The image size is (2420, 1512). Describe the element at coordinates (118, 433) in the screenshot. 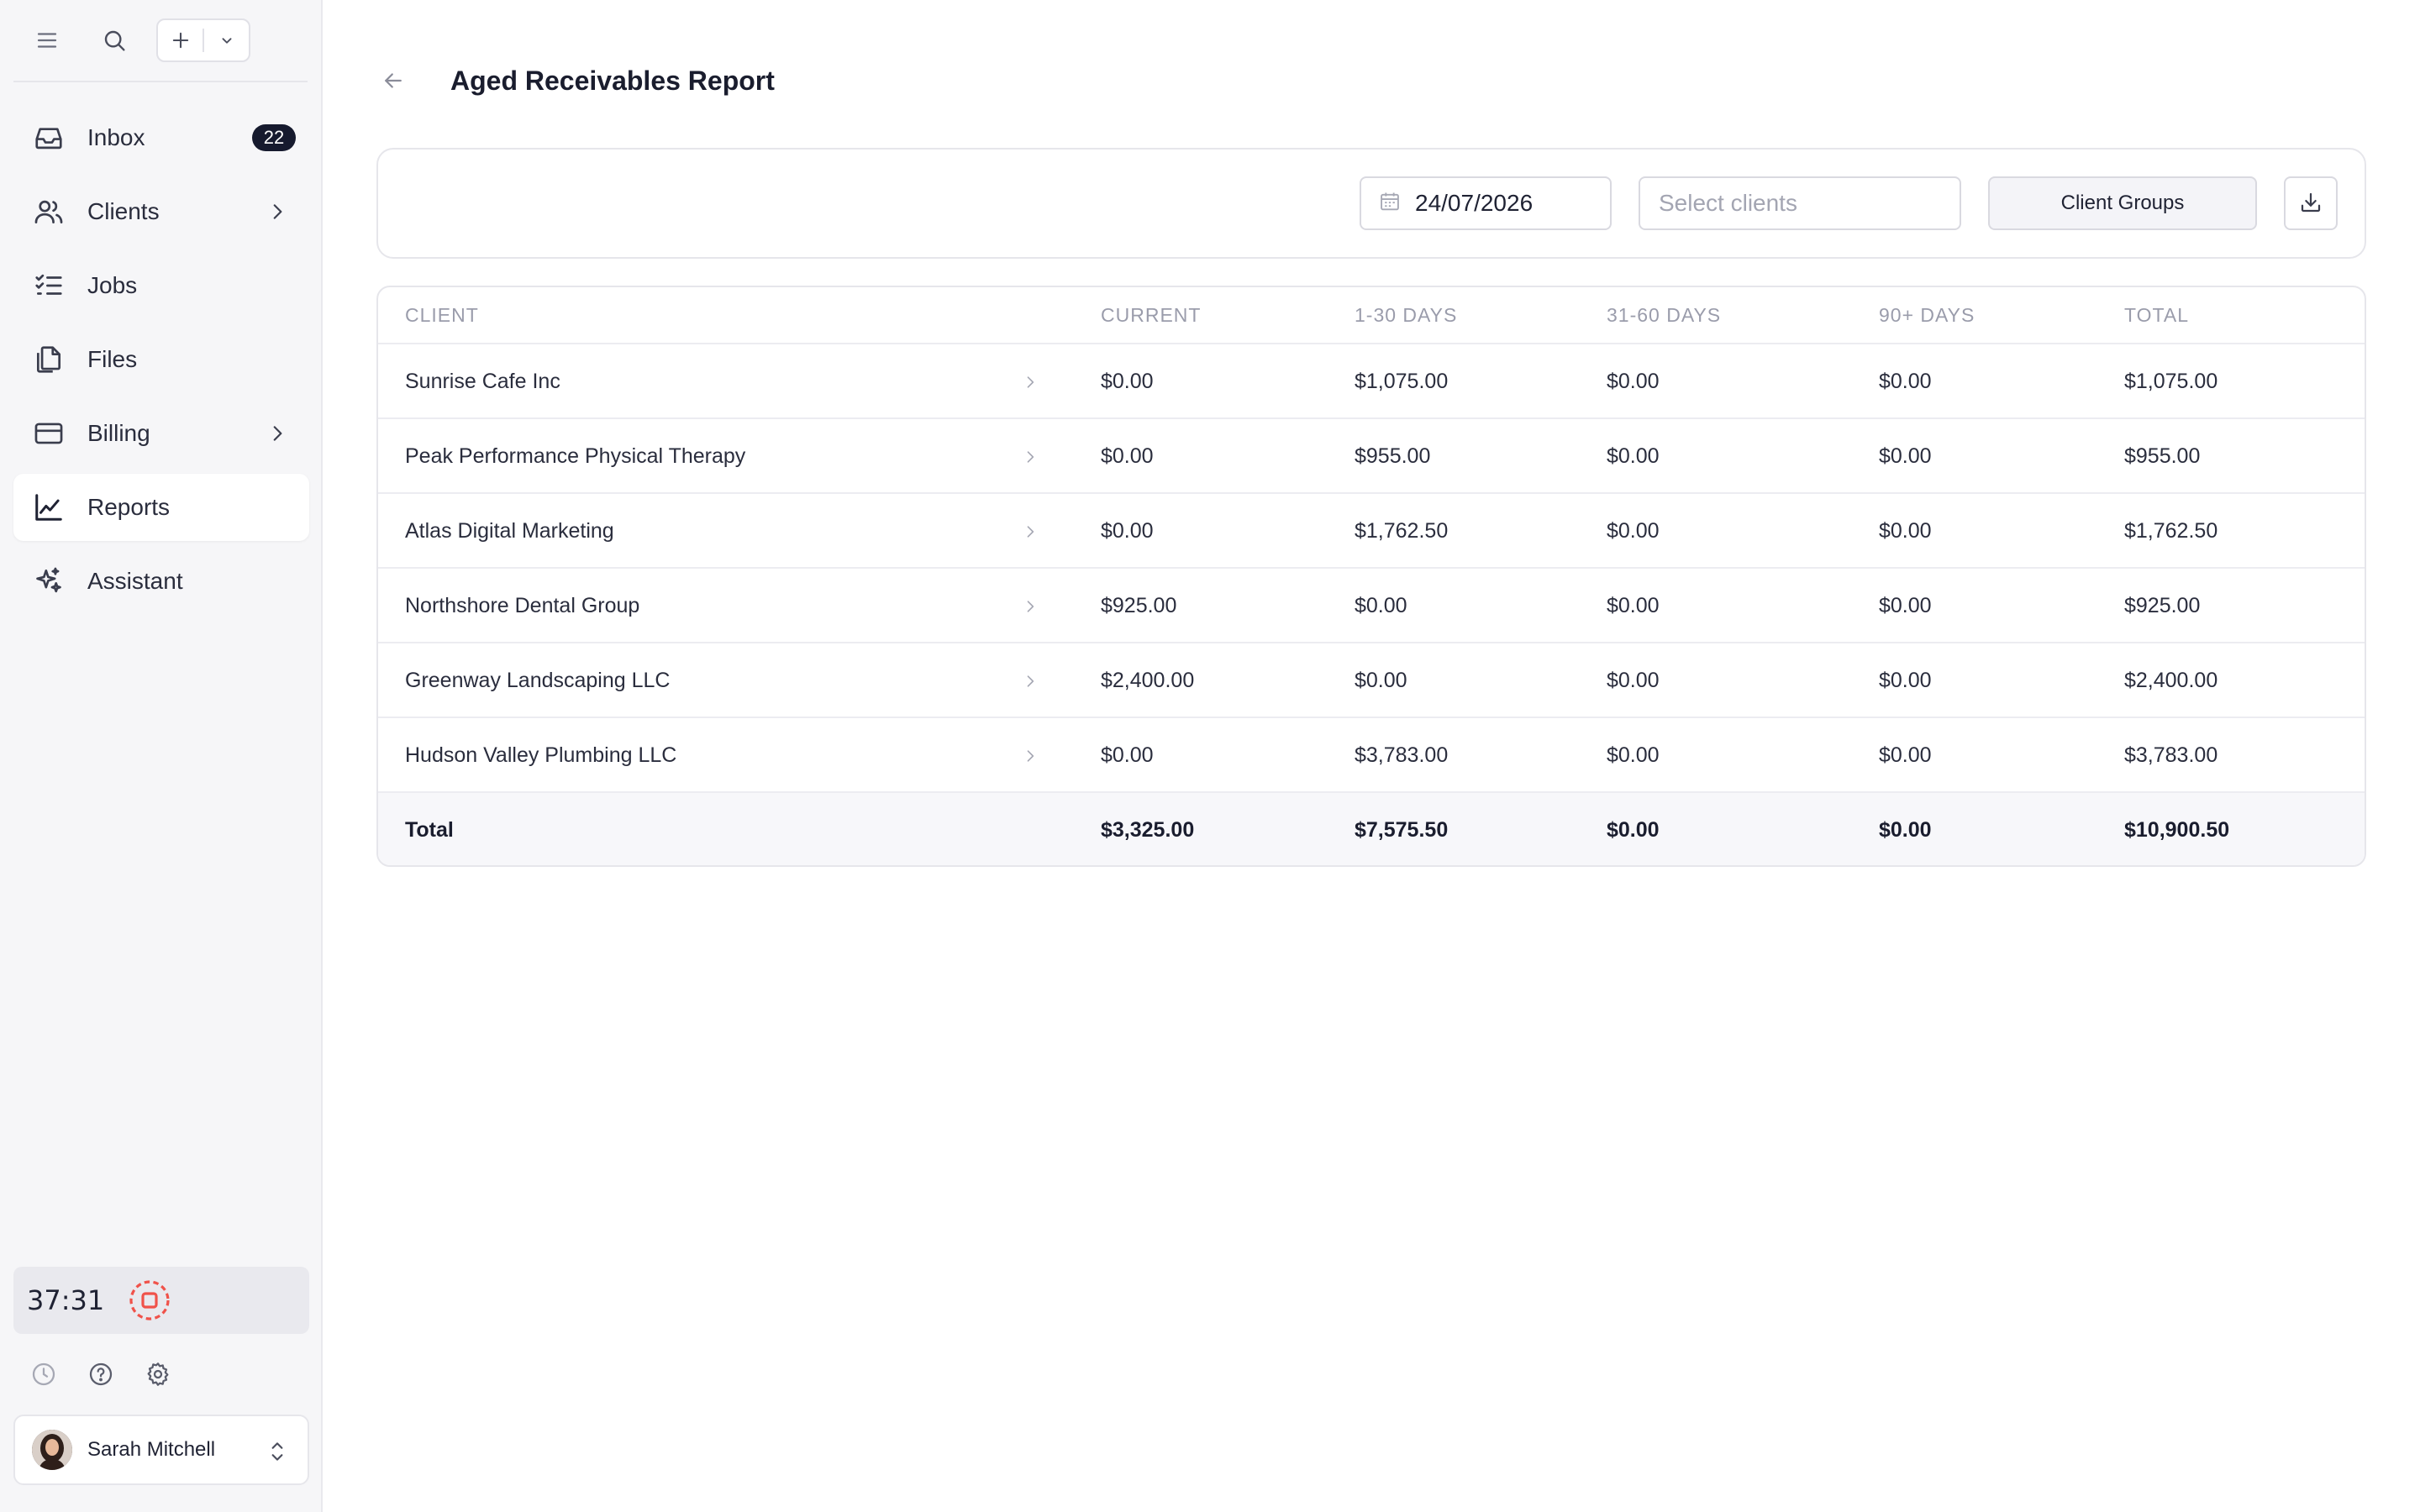

I see `sidebar-item-label: Billing` at that location.